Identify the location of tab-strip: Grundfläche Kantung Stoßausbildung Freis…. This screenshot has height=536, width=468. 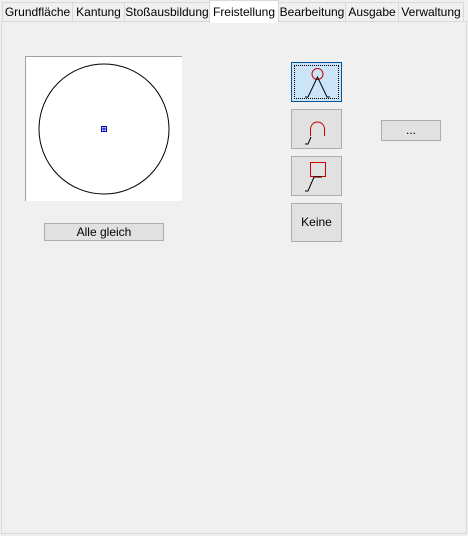
(235, 11).